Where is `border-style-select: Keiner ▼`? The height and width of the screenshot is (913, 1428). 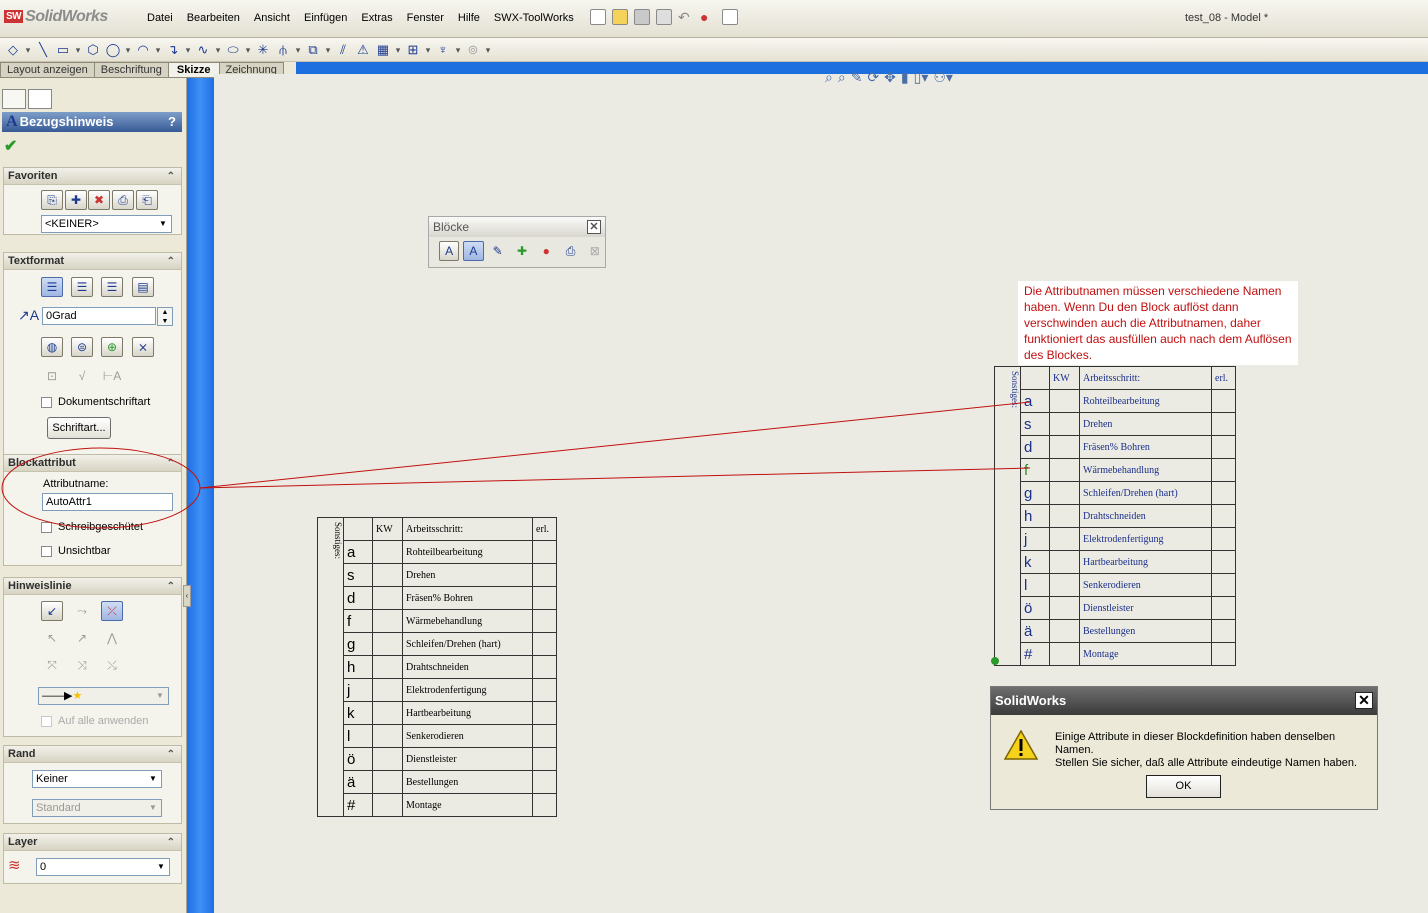 border-style-select: Keiner ▼ is located at coordinates (97, 779).